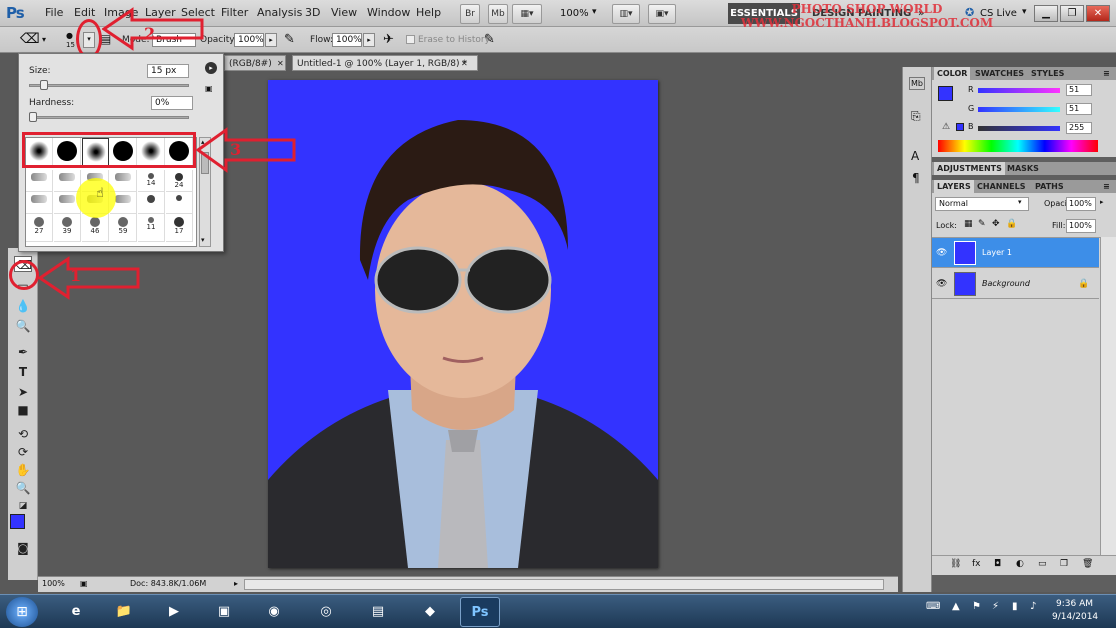 The width and height of the screenshot is (1116, 628). What do you see at coordinates (1011, 224) in the screenshot?
I see `lock-all-icon: 🔒` at bounding box center [1011, 224].